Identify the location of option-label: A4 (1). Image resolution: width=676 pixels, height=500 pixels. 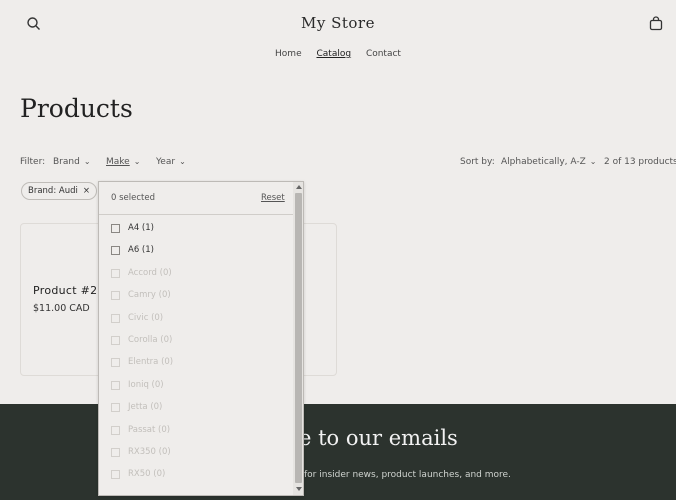
(141, 228).